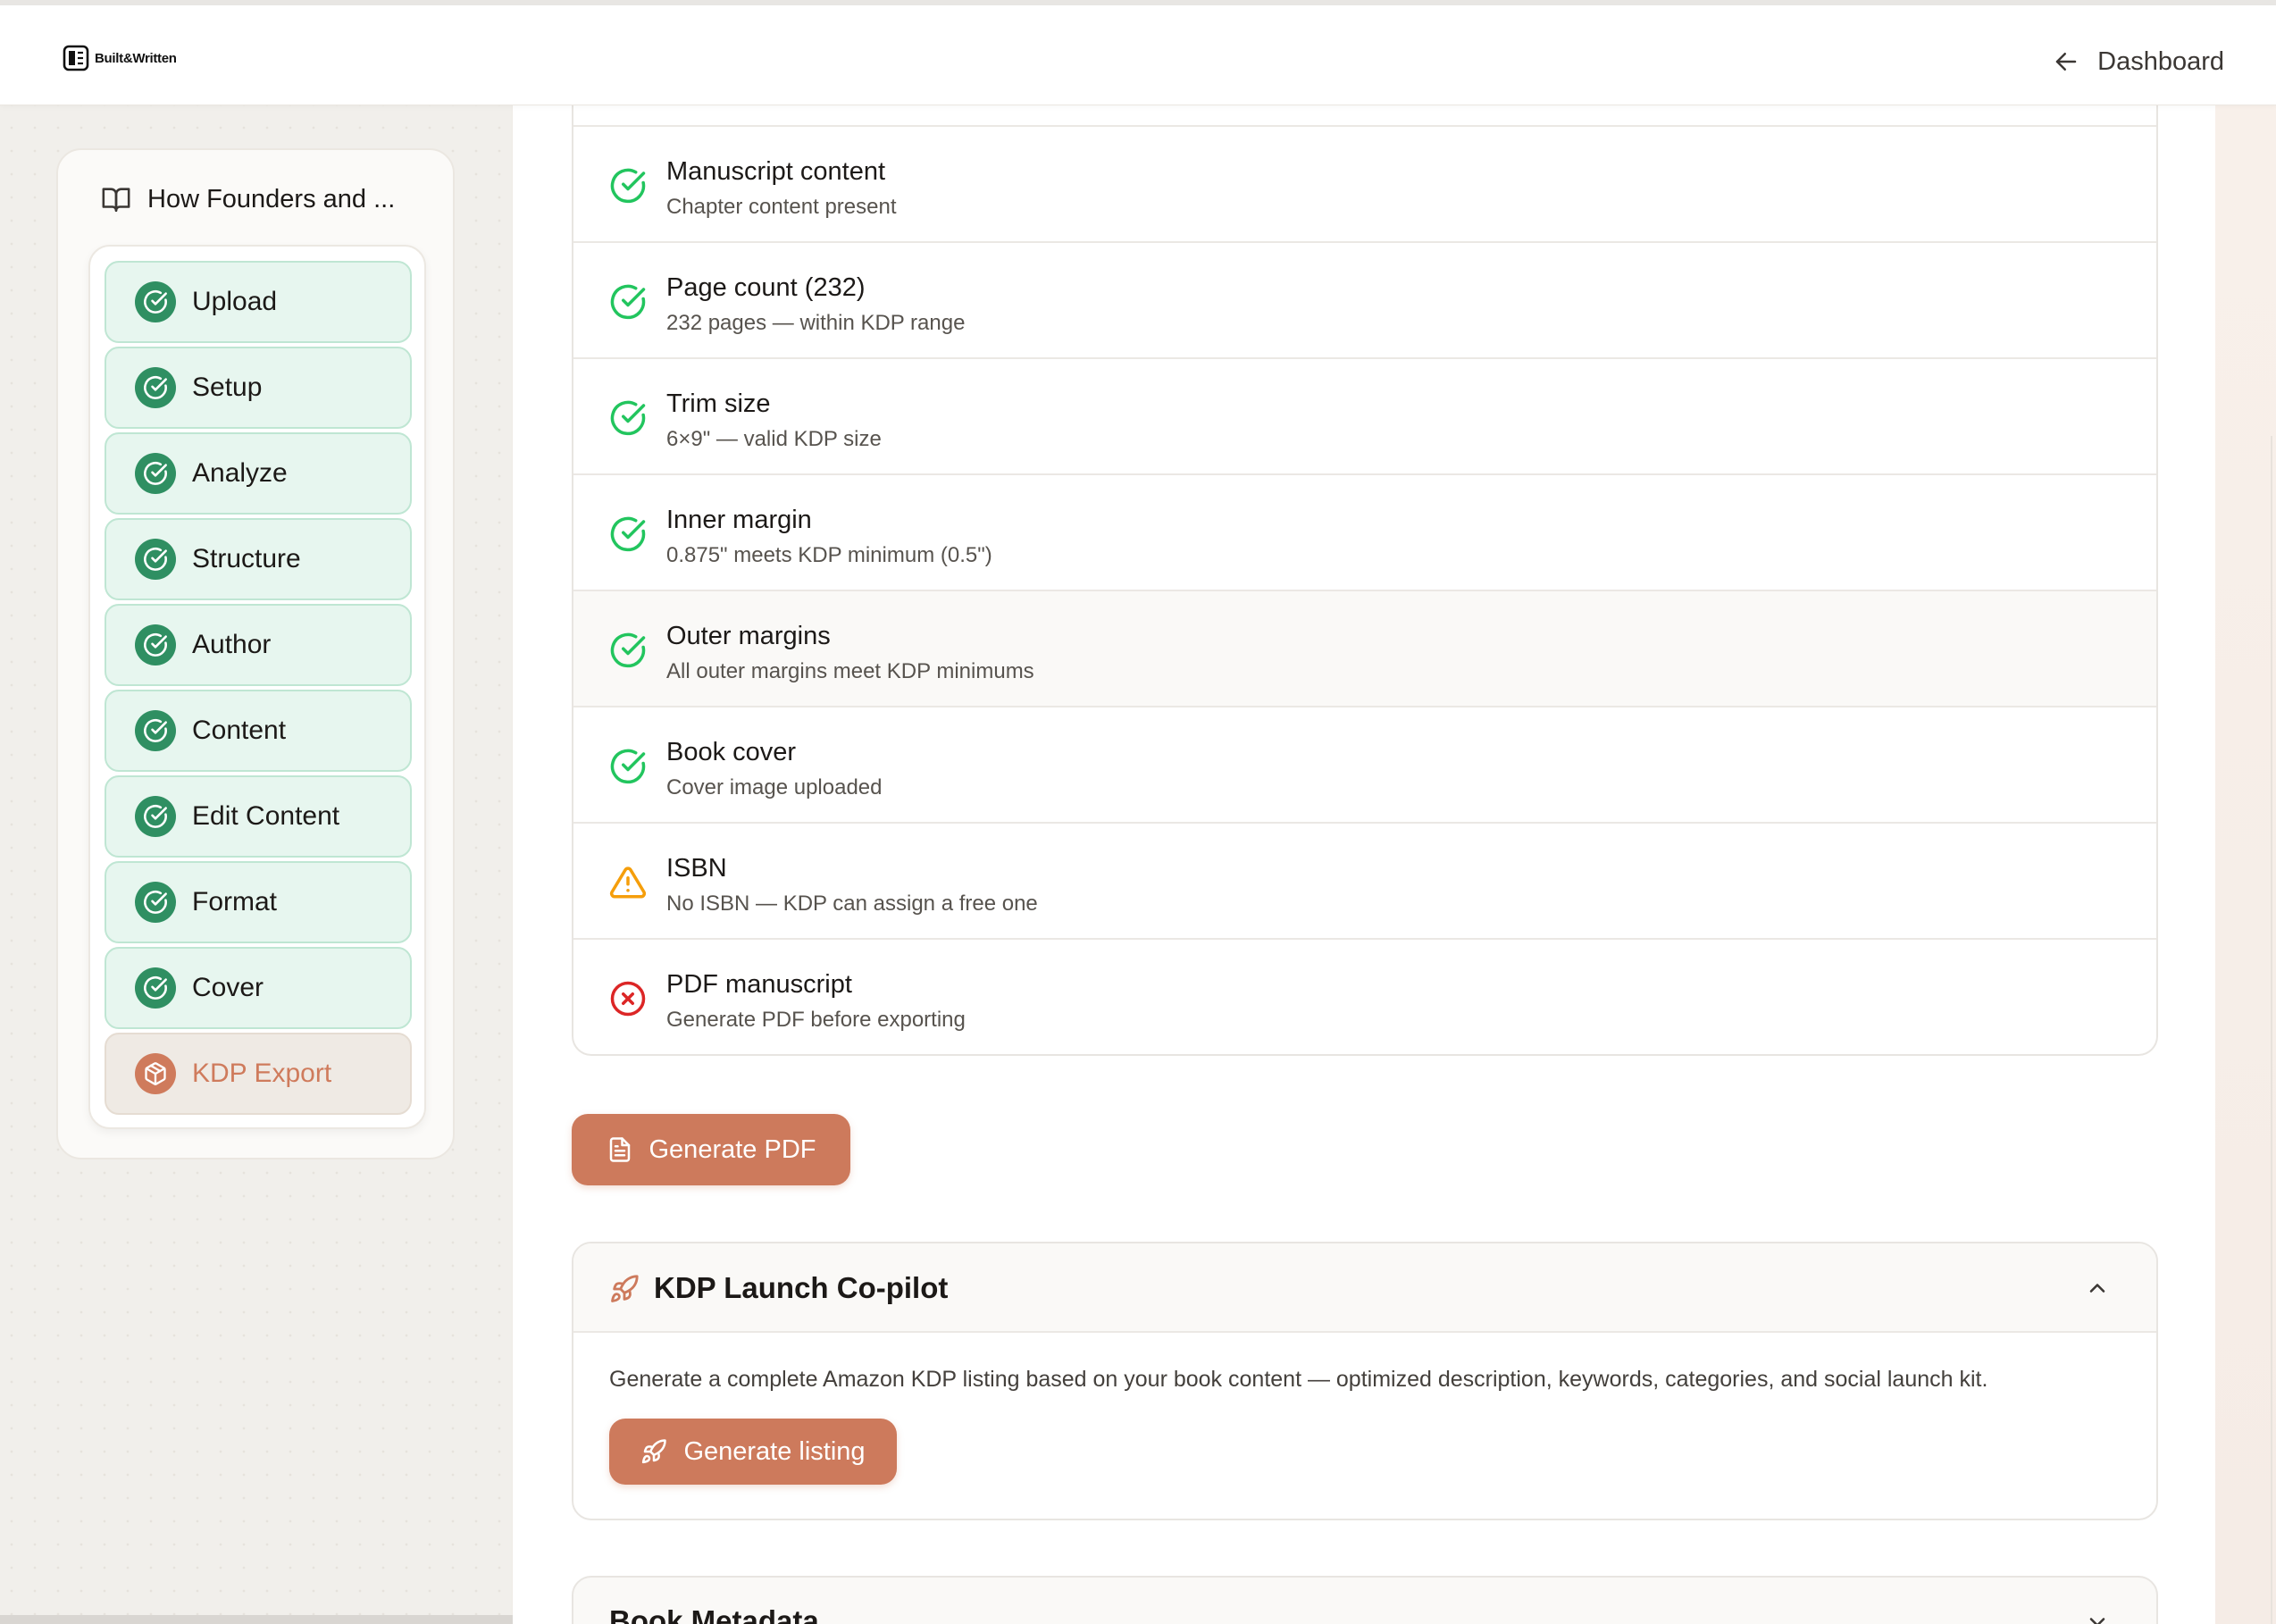 This screenshot has height=1624, width=2276. I want to click on check-subtitle: No ISBN — KDP can assign a free one, so click(852, 904).